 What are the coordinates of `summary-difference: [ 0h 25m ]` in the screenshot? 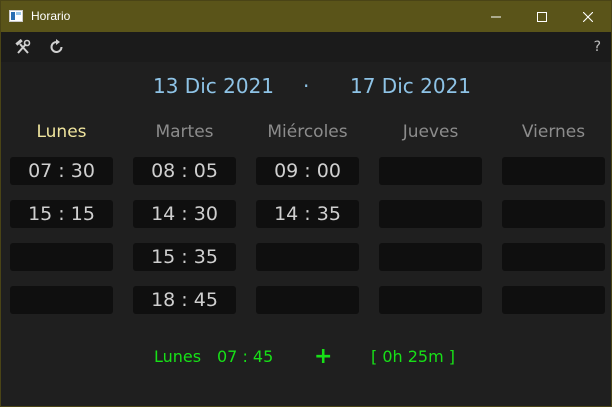 It's located at (413, 356).